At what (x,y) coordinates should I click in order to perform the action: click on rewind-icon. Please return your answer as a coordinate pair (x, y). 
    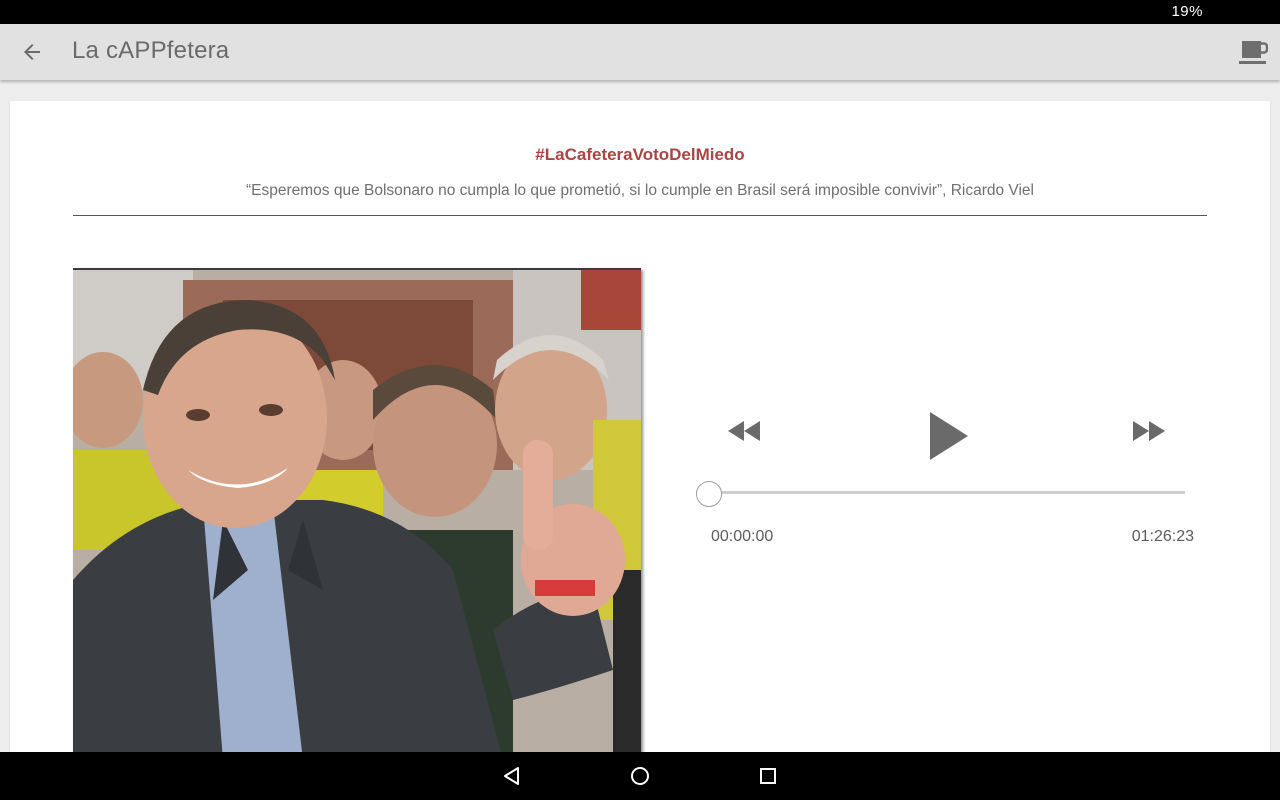
    Looking at the image, I should click on (744, 431).